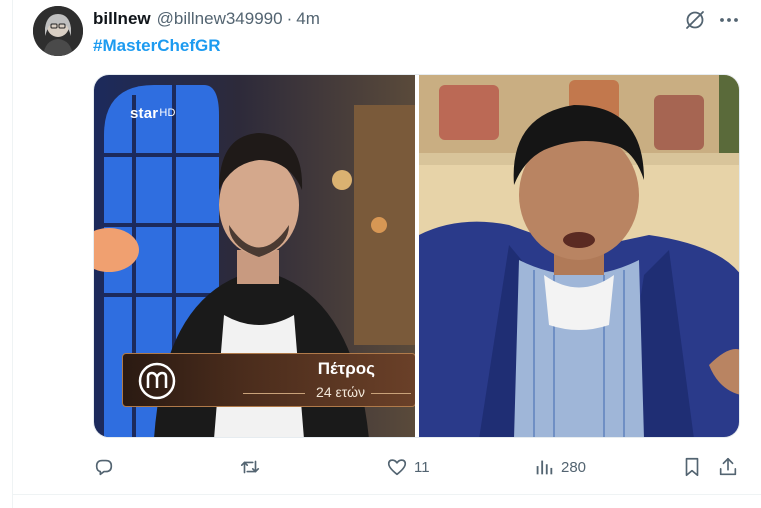 This screenshot has width=761, height=508. Describe the element at coordinates (574, 467) in the screenshot. I see `views-count: 280` at that location.